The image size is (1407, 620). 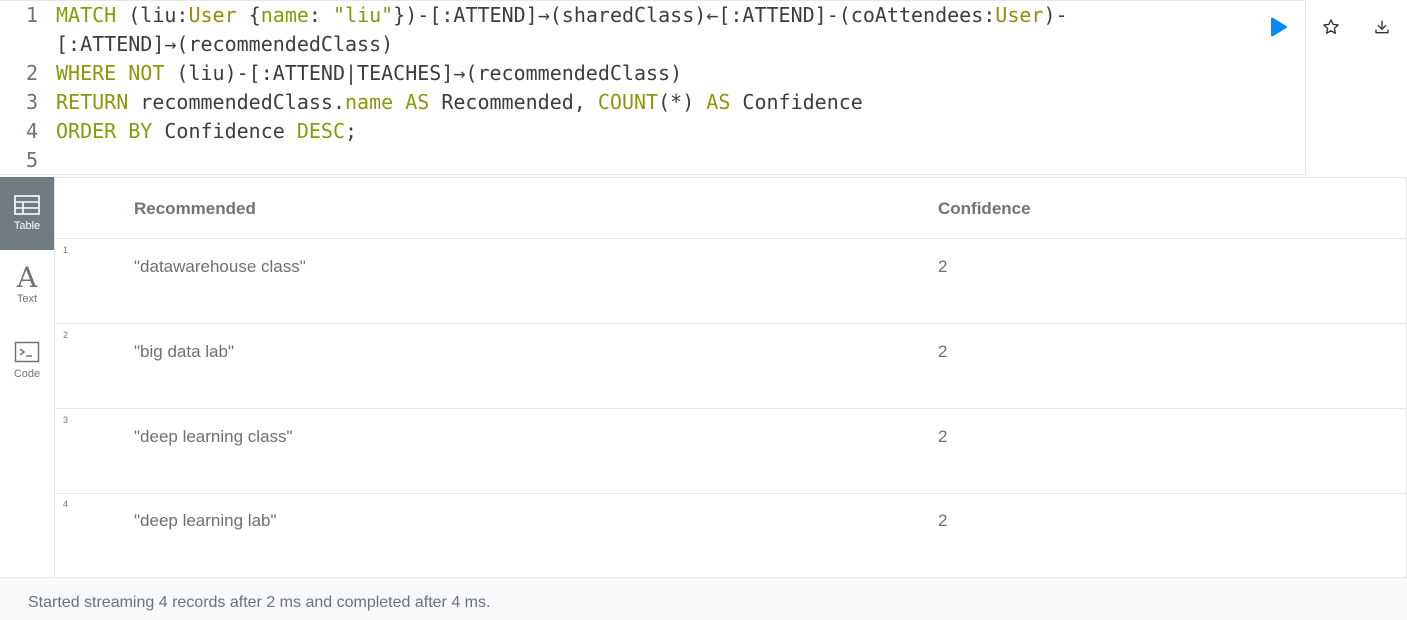 What do you see at coordinates (682, 102) in the screenshot?
I see `code-token: (*)` at bounding box center [682, 102].